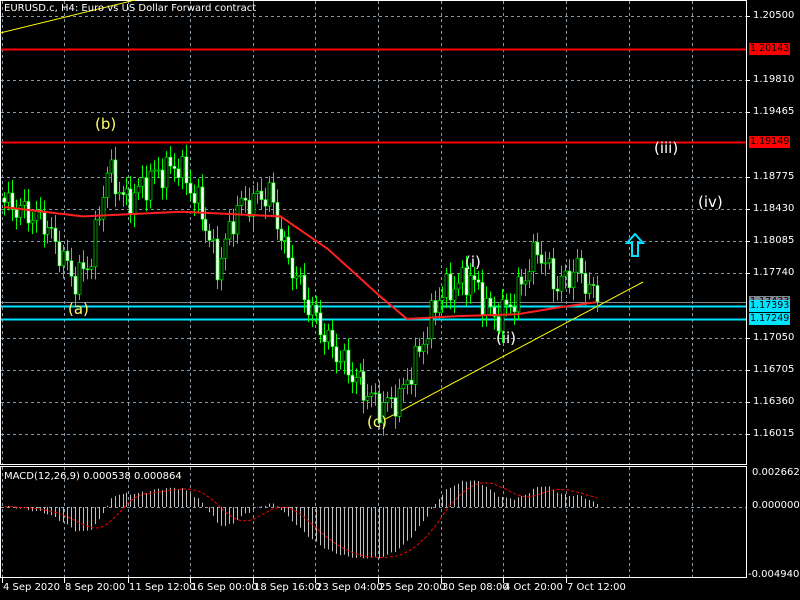 Image resolution: width=800 pixels, height=600 pixels. What do you see at coordinates (769, 306) in the screenshot?
I see `price-tag: 1.17393` at bounding box center [769, 306].